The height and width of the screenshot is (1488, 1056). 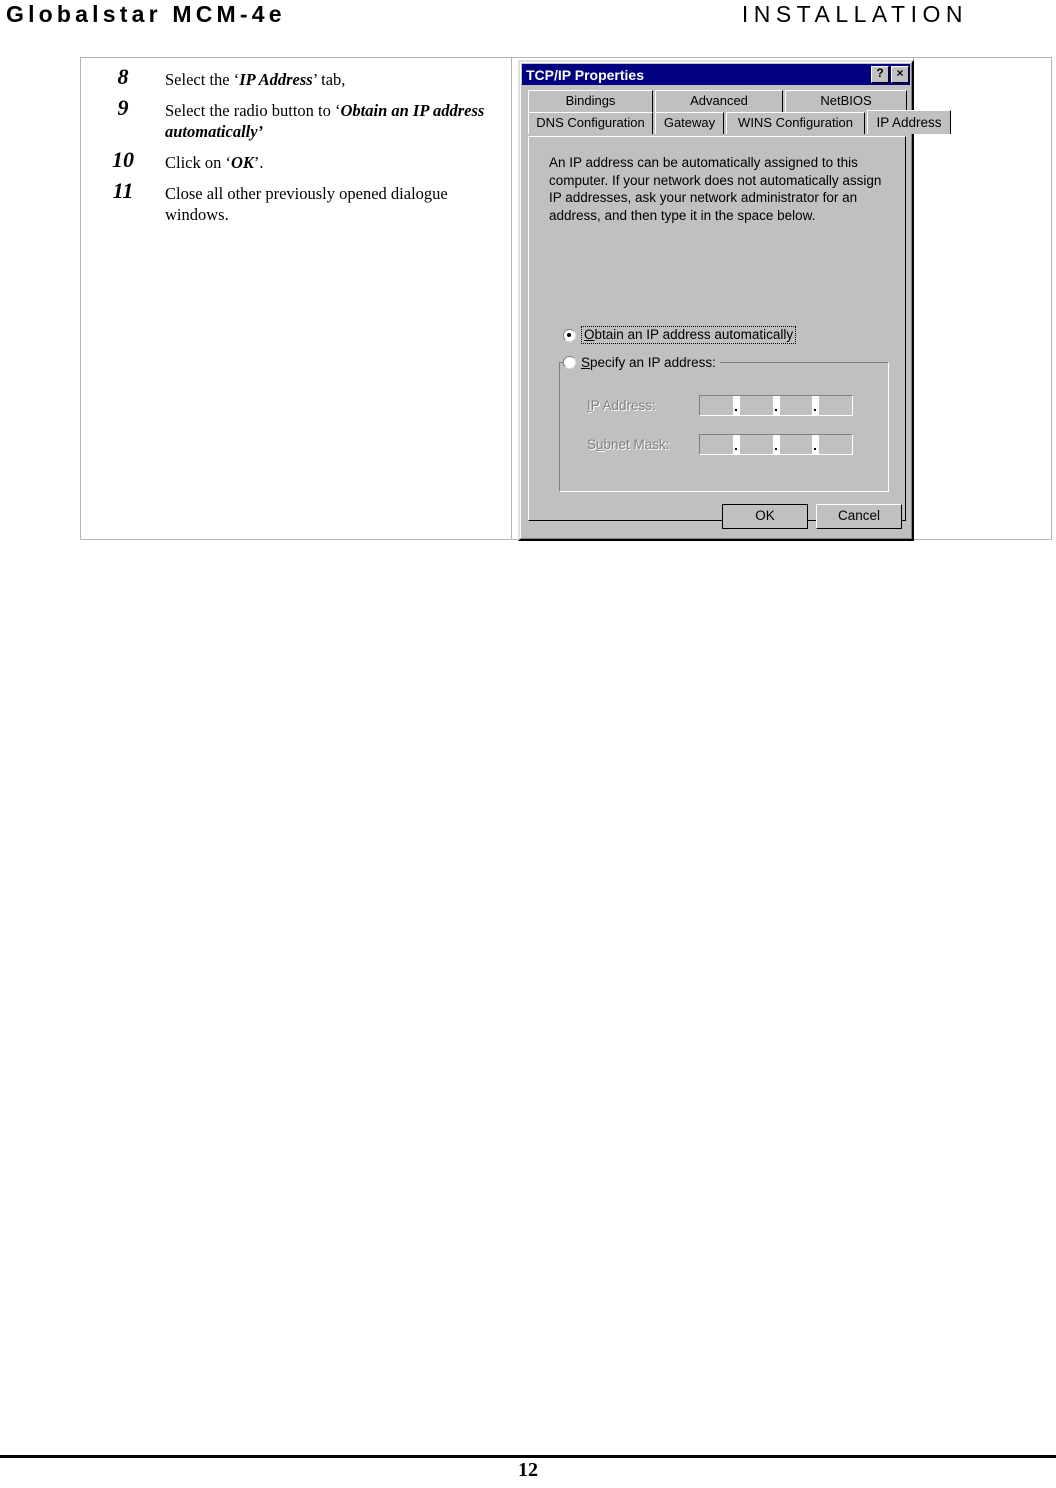 What do you see at coordinates (859, 516) in the screenshot?
I see `cancel-button: Cancel` at bounding box center [859, 516].